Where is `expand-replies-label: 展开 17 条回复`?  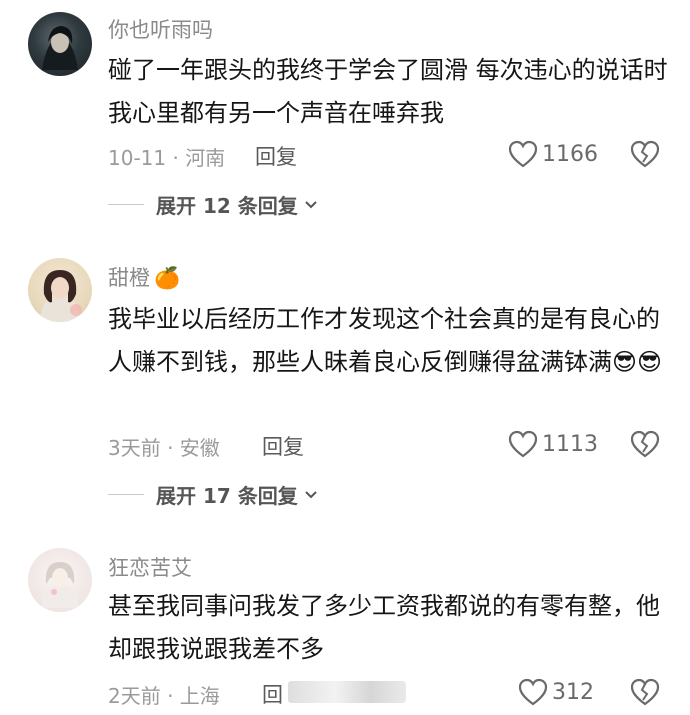
expand-replies-label: 展开 17 条回复 is located at coordinates (227, 496).